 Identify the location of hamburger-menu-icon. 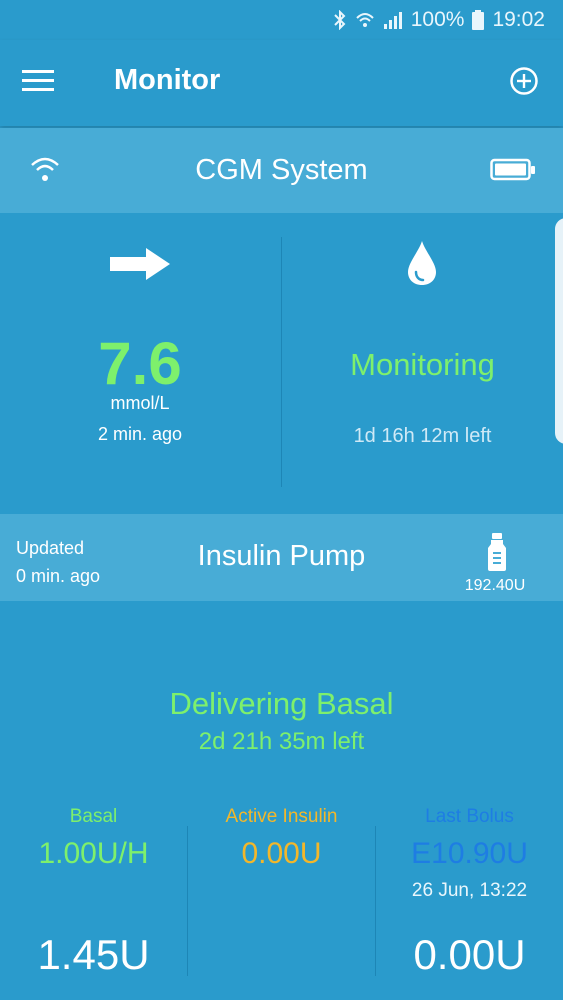
(38, 81).